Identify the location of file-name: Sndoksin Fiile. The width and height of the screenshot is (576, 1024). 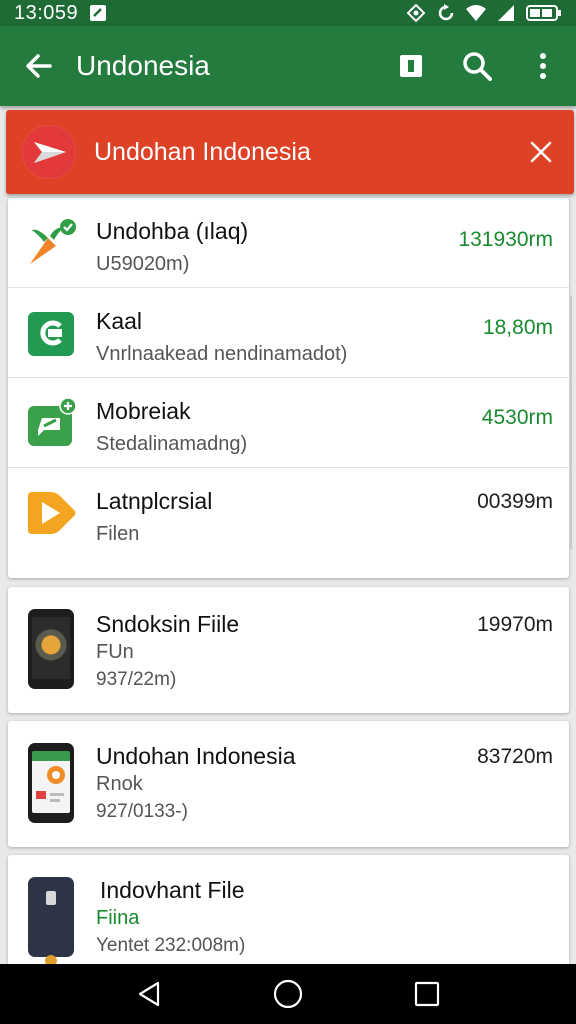
(168, 624).